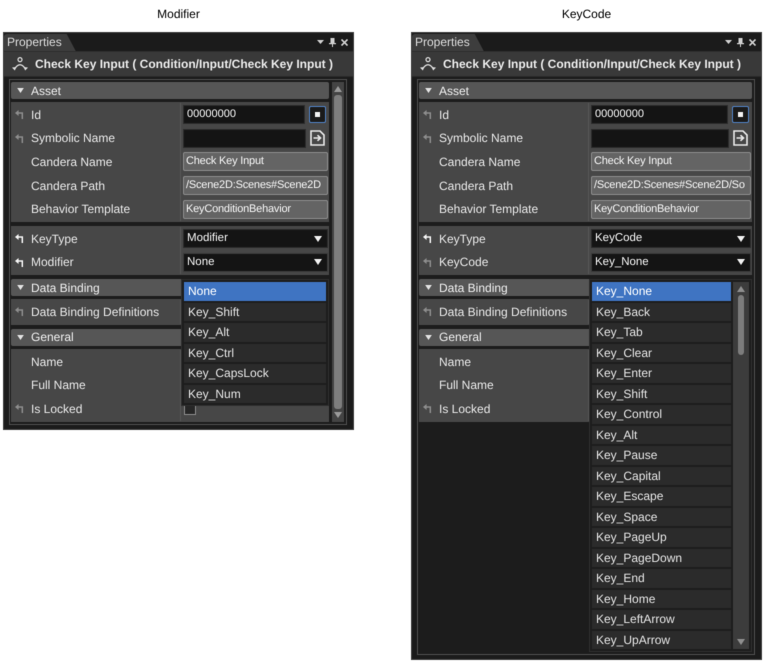  I want to click on circle-arc-arrows-icon, so click(20, 64).